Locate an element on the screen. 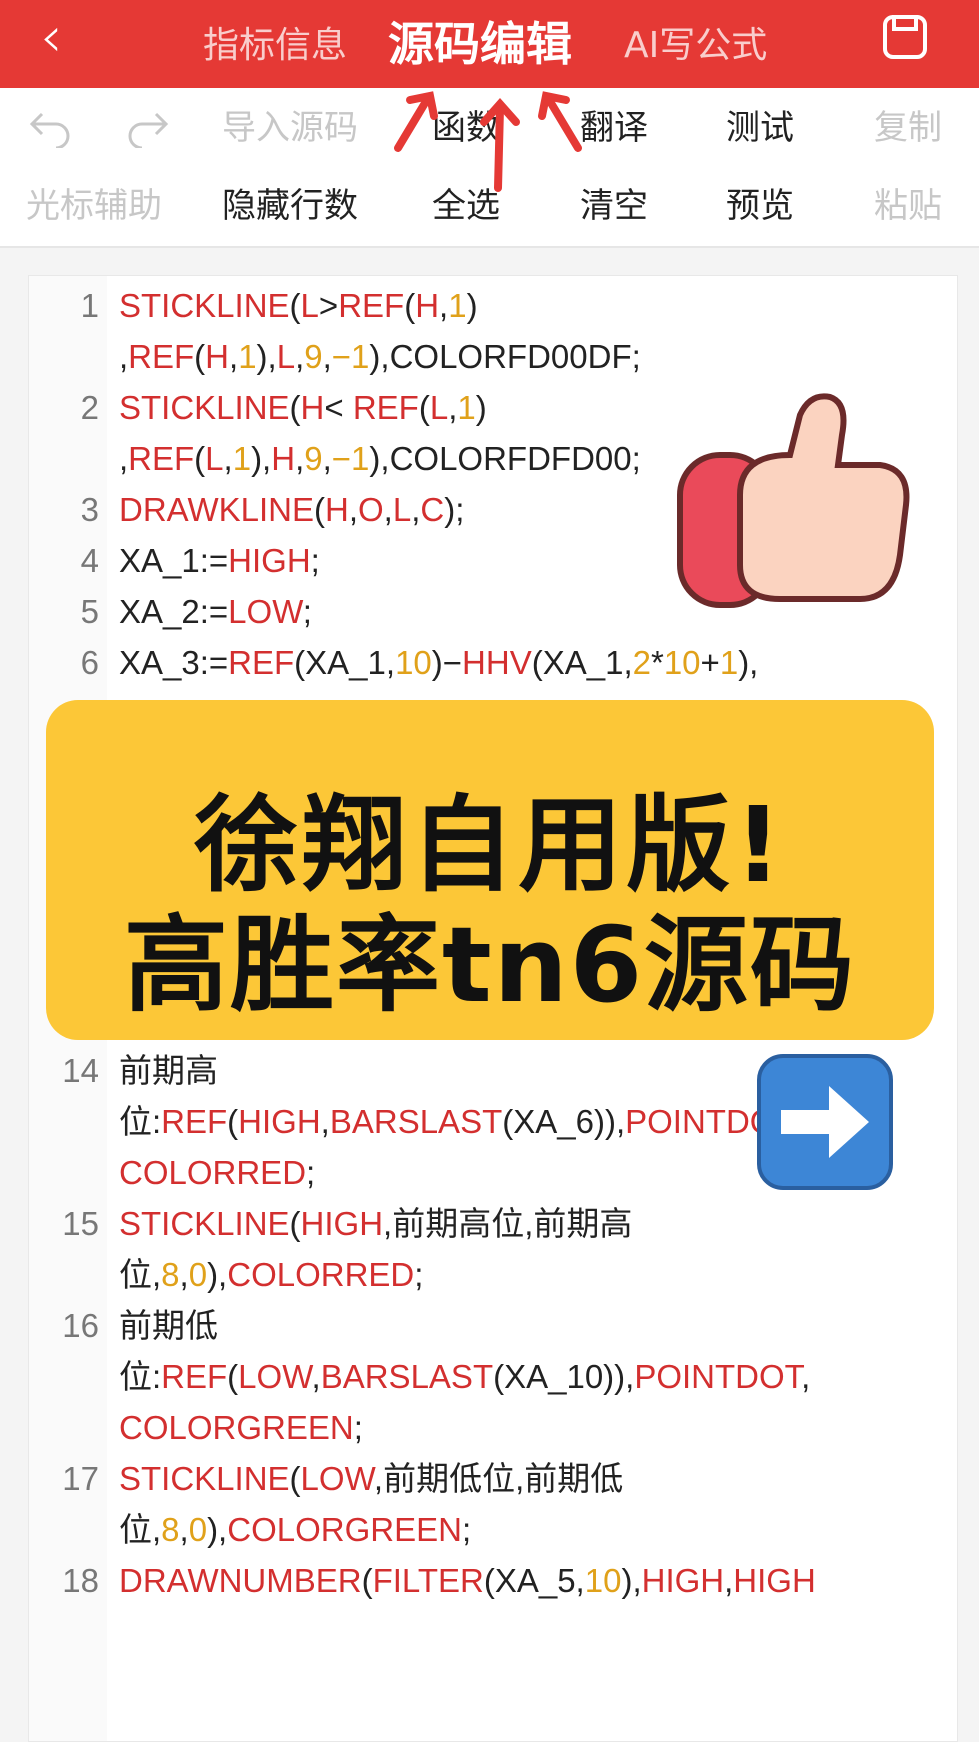 The width and height of the screenshot is (979, 1742). line-number: 2 is located at coordinates (89, 407).